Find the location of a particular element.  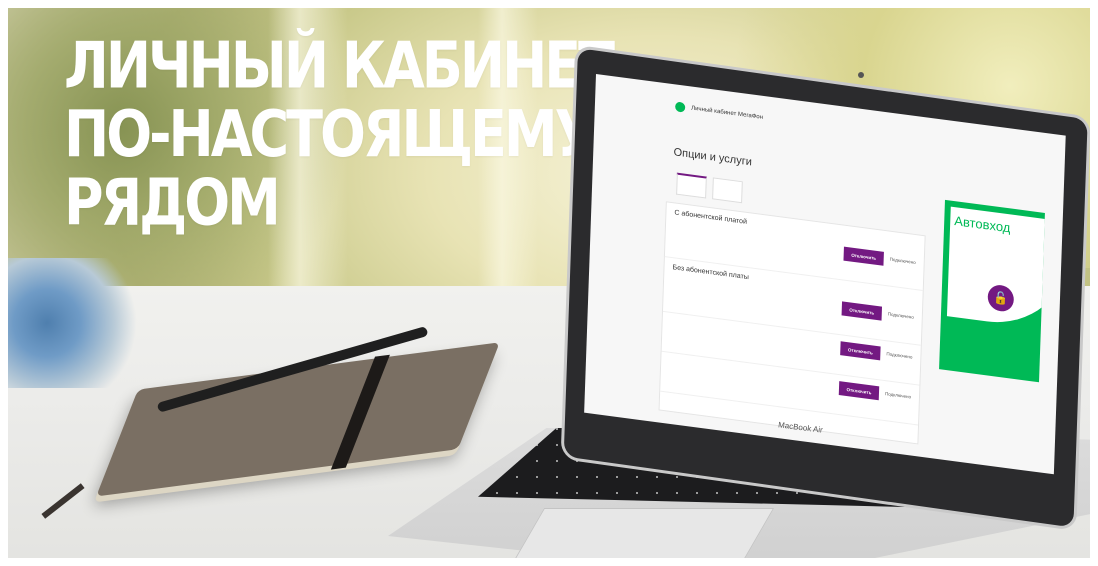

page-title: Опции и услуги is located at coordinates (713, 157).